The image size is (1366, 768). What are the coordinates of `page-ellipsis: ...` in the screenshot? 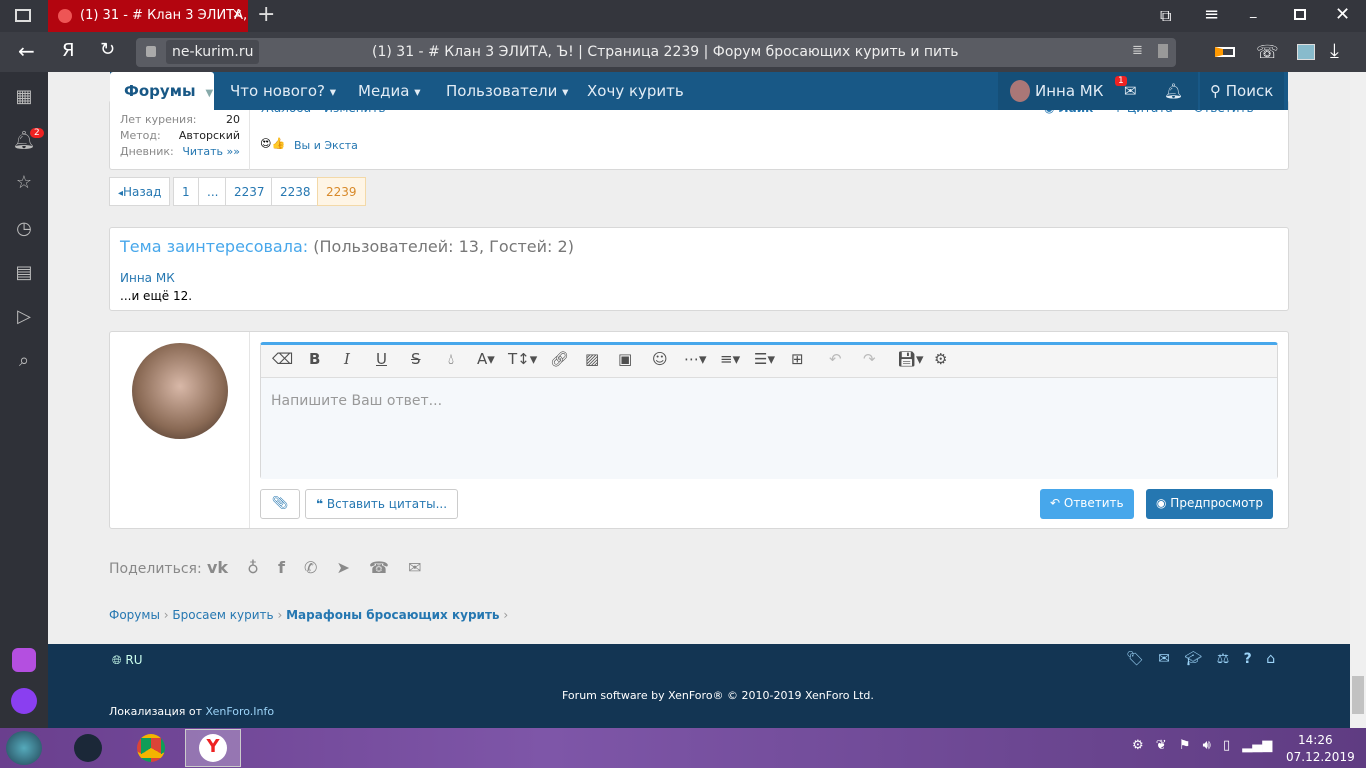 It's located at (213, 191).